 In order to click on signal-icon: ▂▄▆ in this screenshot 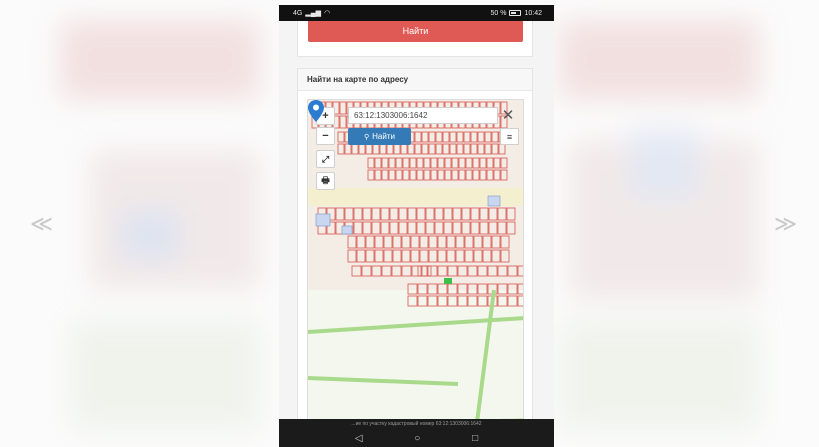, I will do `click(313, 13)`.